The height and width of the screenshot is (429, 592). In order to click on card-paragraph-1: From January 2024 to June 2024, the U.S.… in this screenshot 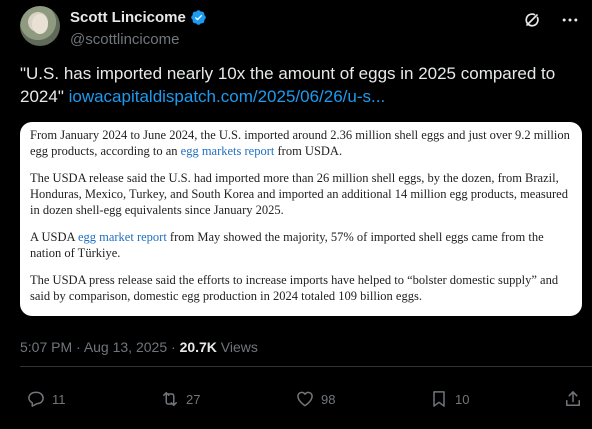, I will do `click(301, 143)`.